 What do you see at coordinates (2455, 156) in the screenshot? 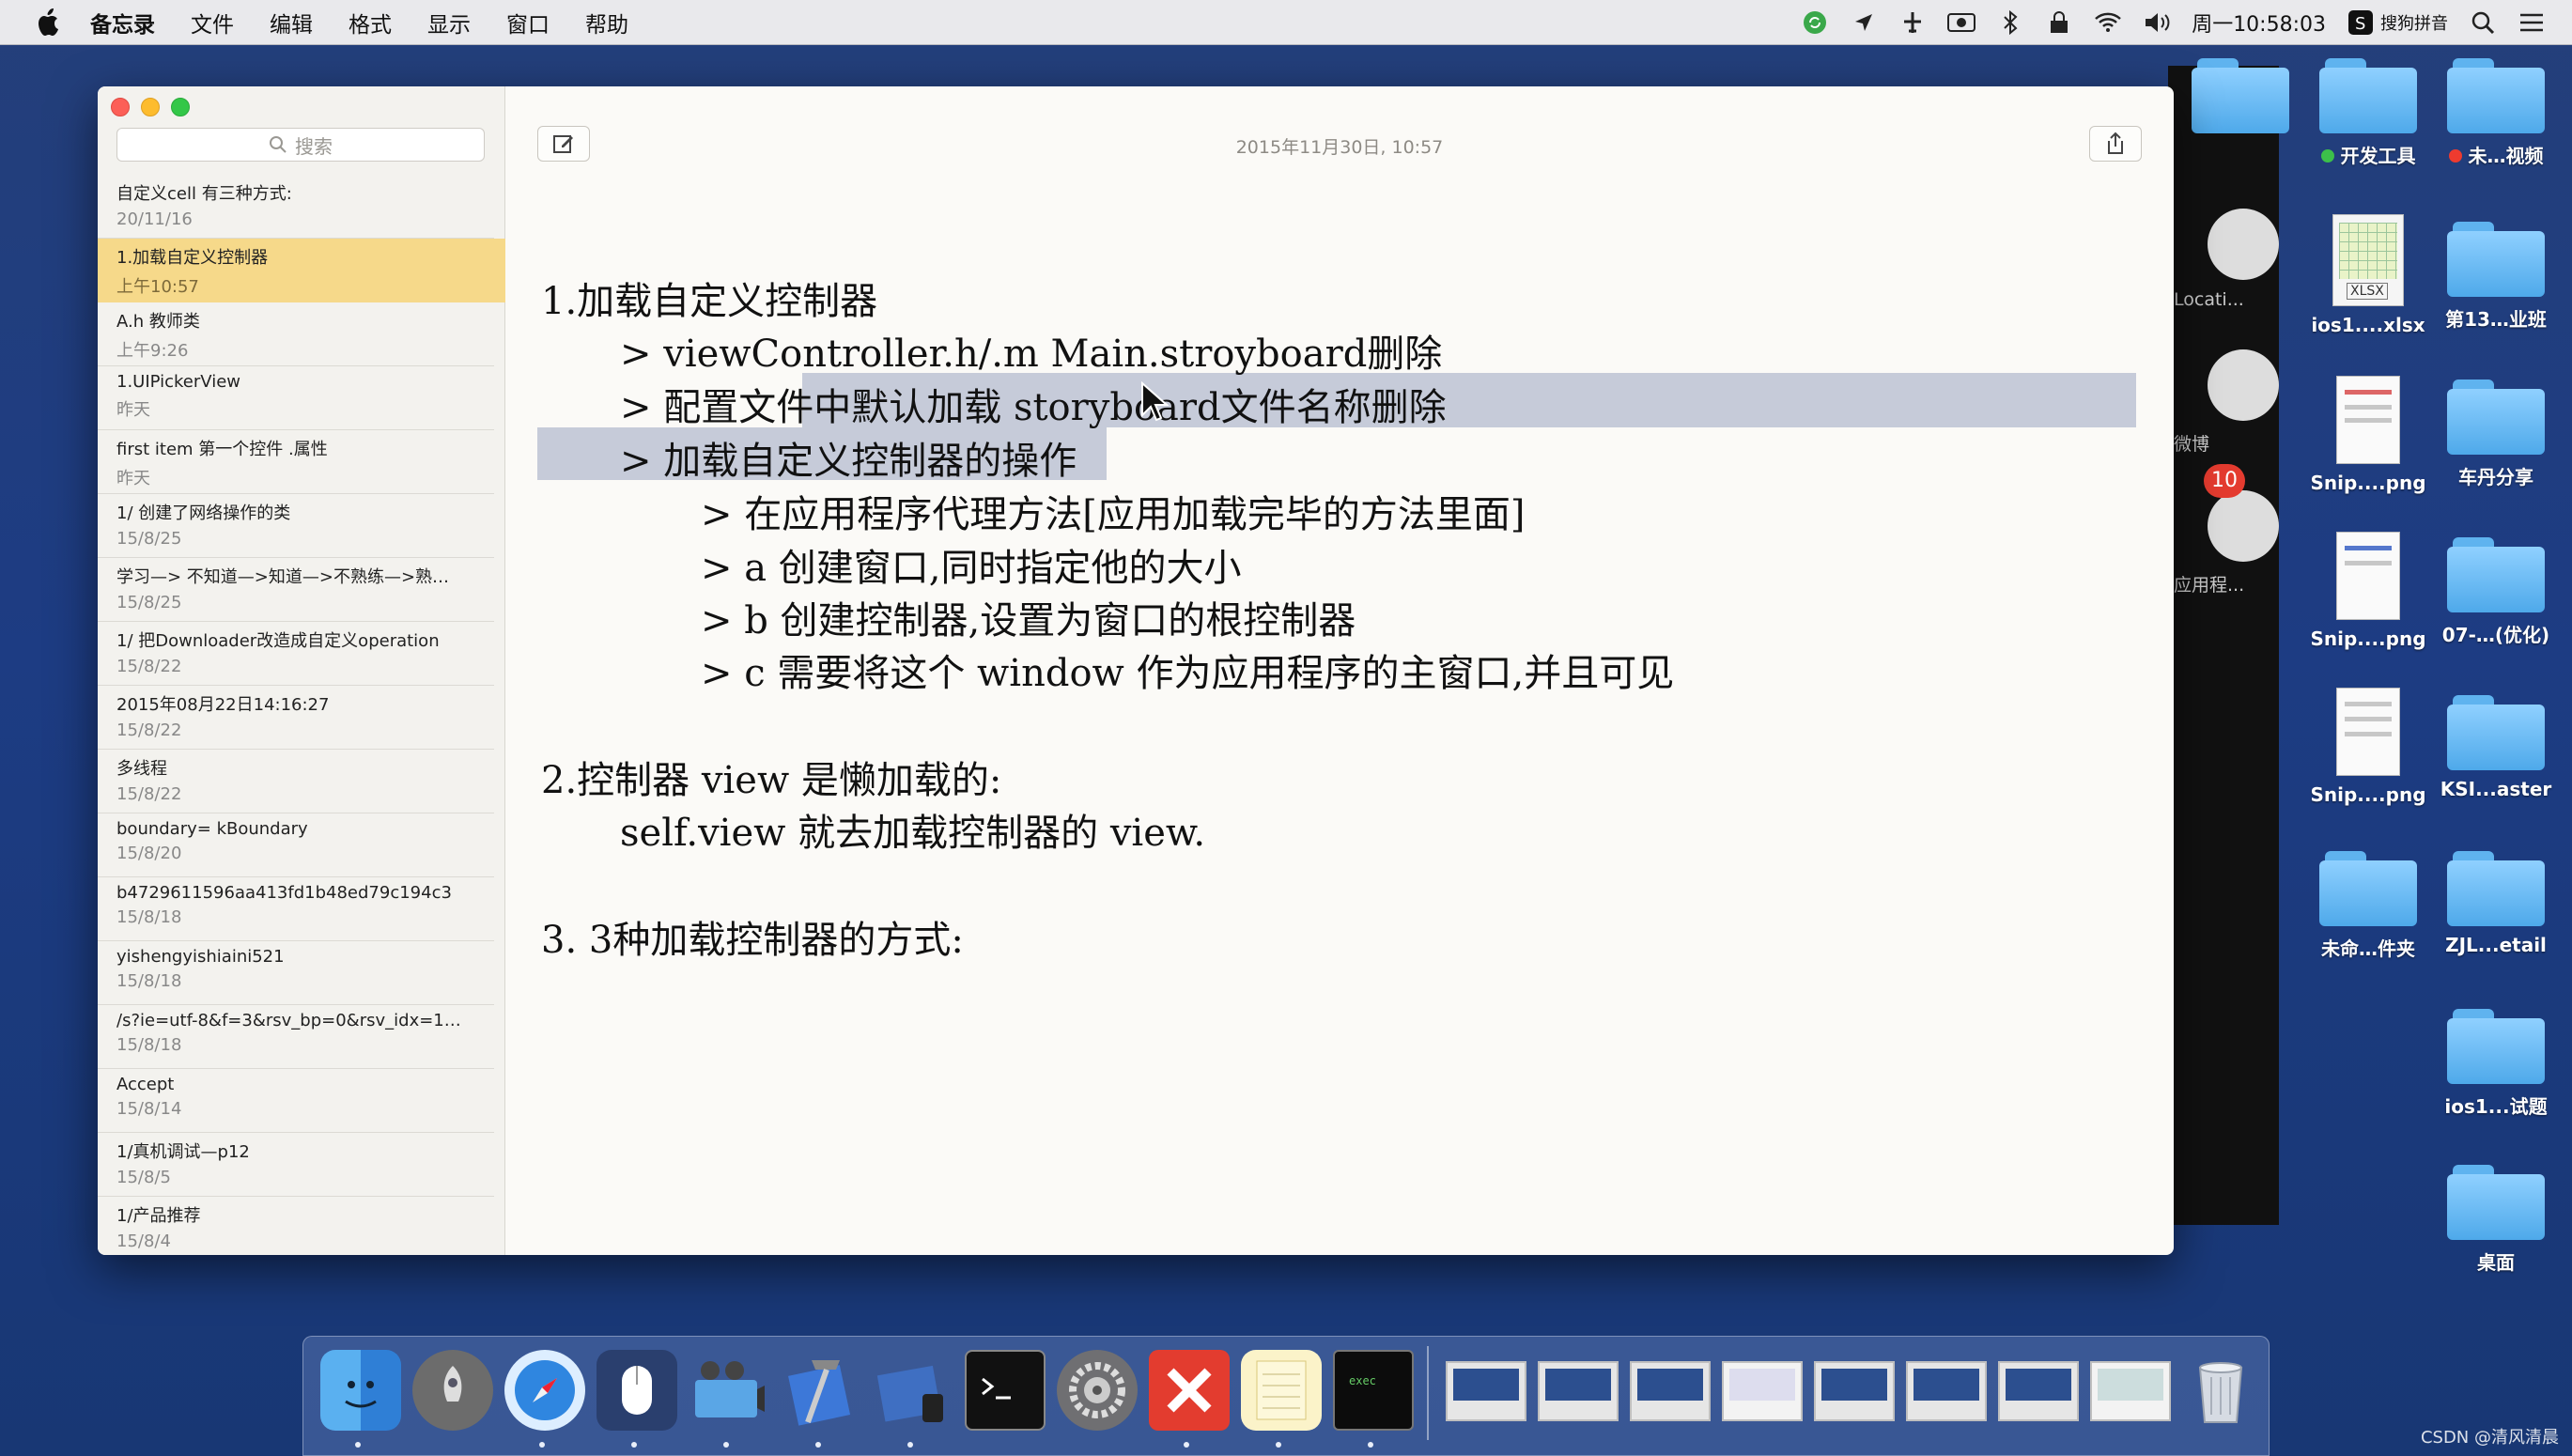
I see `red-tag-dot` at bounding box center [2455, 156].